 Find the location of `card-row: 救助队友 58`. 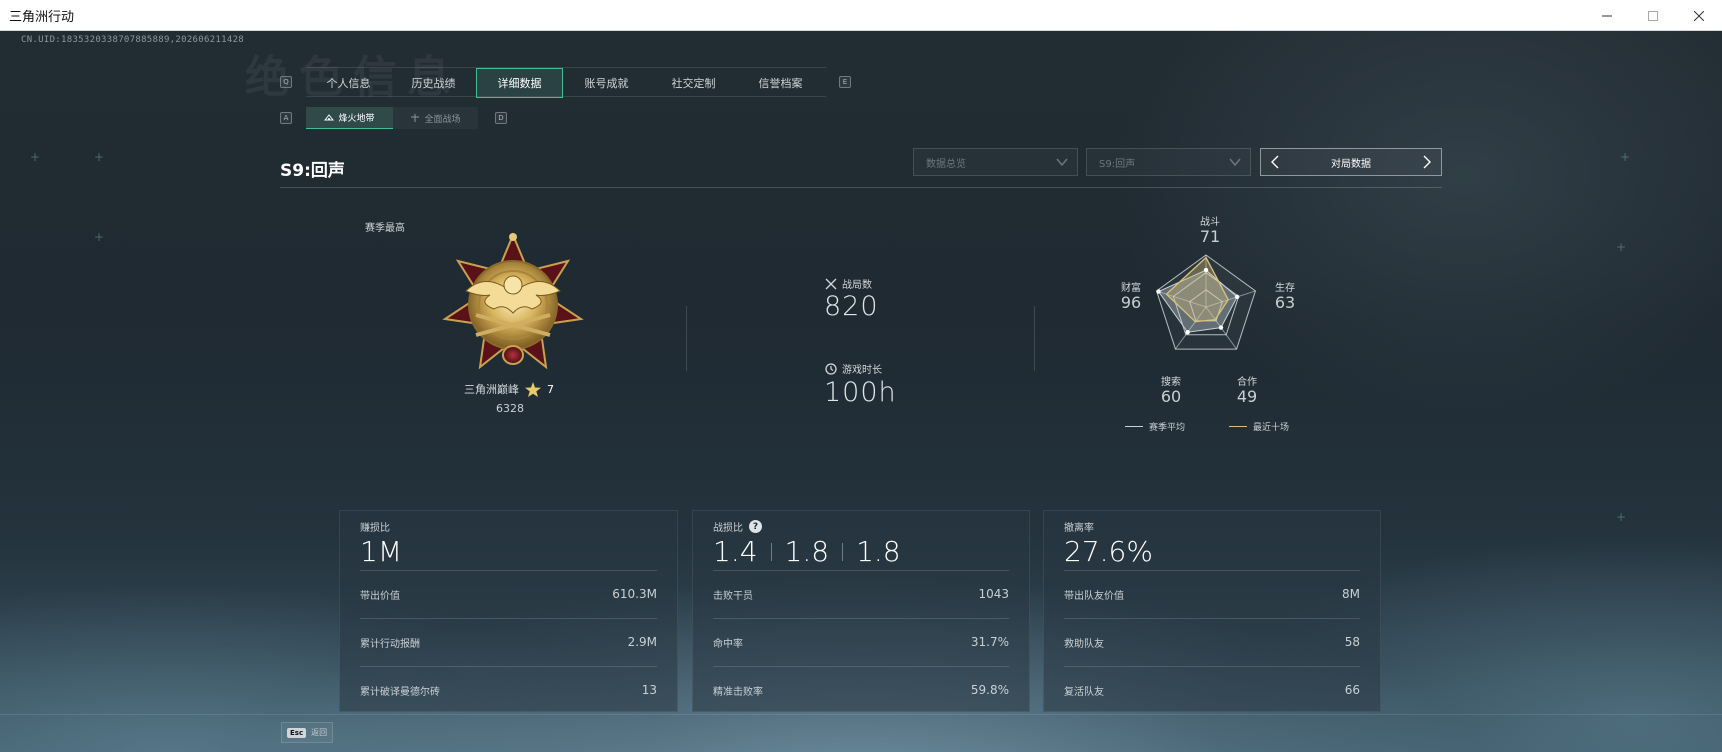

card-row: 救助队友 58 is located at coordinates (1212, 642).